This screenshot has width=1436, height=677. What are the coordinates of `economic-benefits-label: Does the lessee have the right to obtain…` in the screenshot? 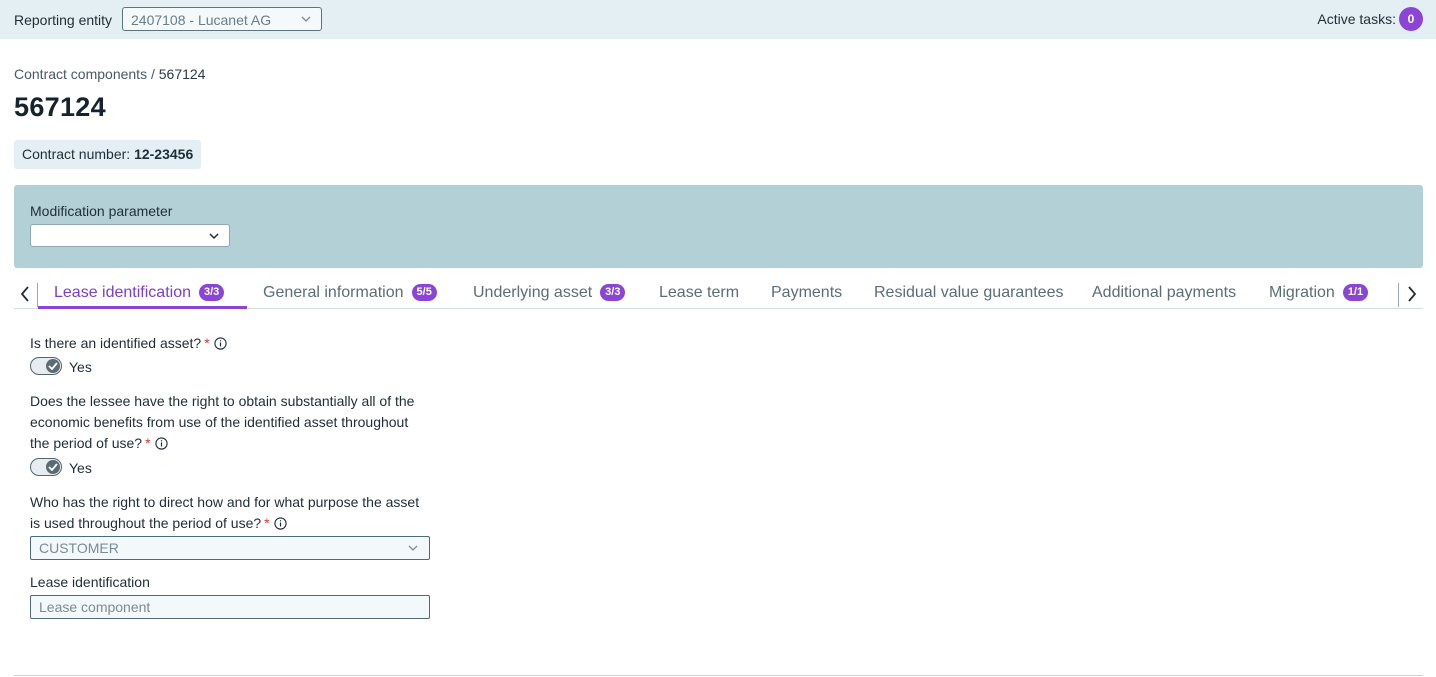 It's located at (230, 422).